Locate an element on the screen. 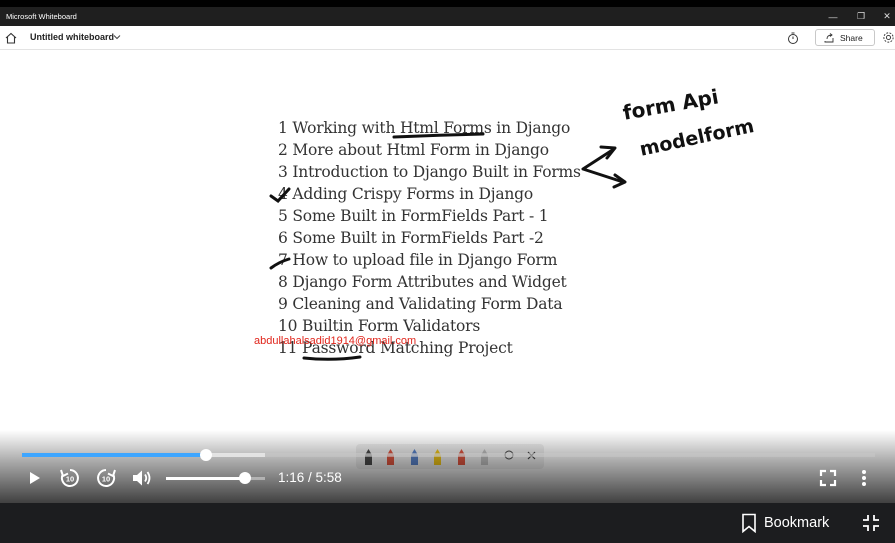 The width and height of the screenshot is (895, 543). volume-button is located at coordinates (142, 478).